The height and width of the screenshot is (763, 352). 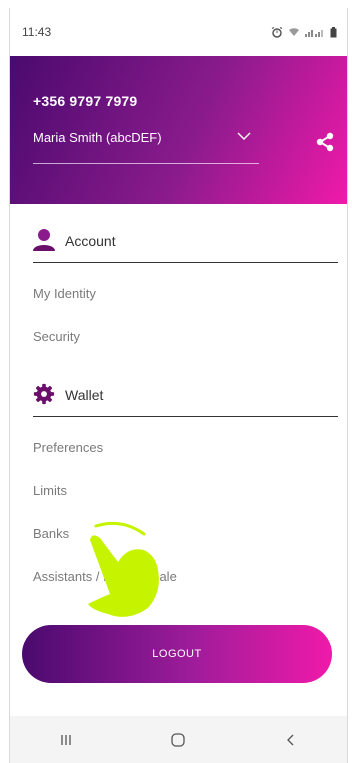 I want to click on gear-icon, so click(x=44, y=394).